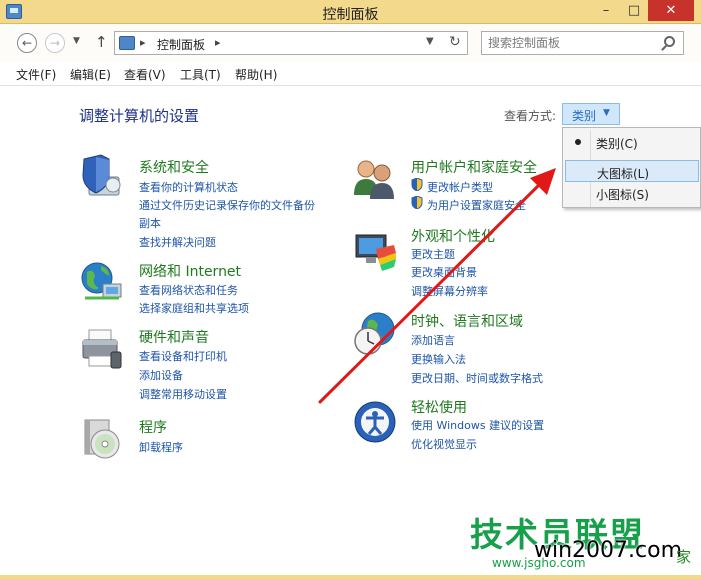 The height and width of the screenshot is (579, 701). What do you see at coordinates (578, 142) in the screenshot?
I see `selected-bullet-icon` at bounding box center [578, 142].